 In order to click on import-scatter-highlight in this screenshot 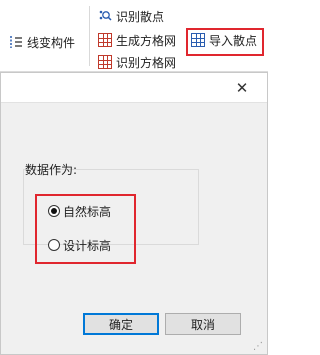, I will do `click(225, 42)`.